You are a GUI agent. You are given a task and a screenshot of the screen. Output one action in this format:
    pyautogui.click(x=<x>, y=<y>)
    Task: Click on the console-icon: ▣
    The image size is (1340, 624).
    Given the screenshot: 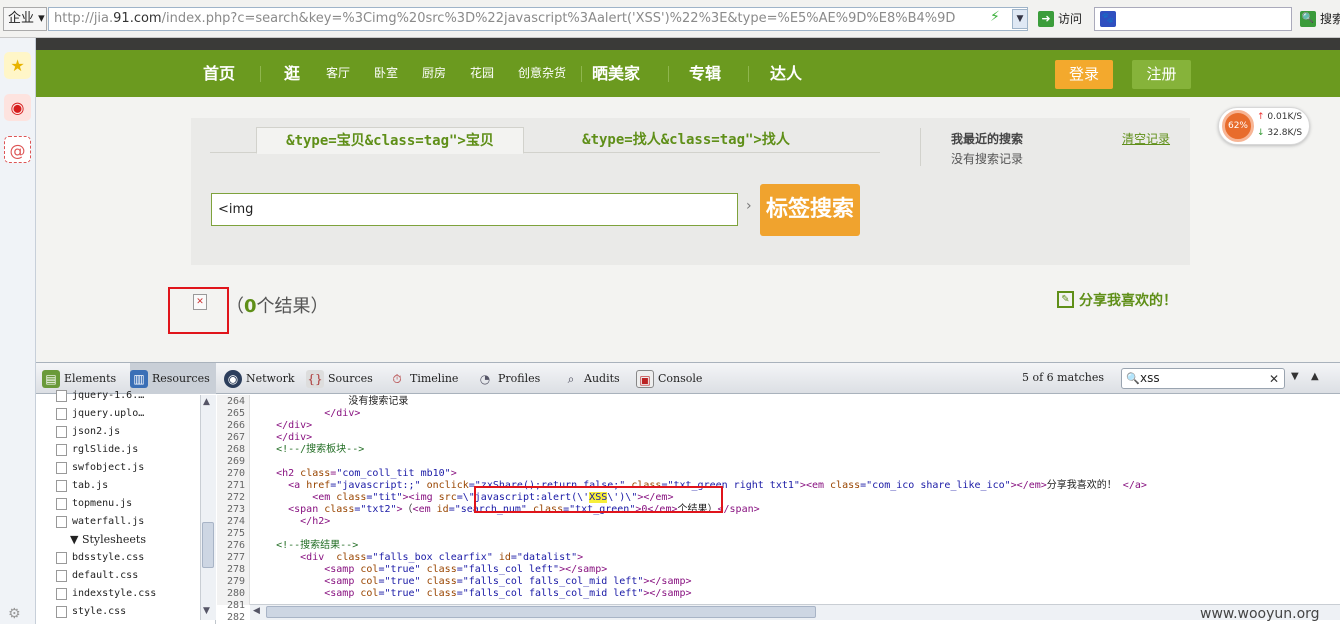 What is the action you would take?
    pyautogui.click(x=645, y=379)
    